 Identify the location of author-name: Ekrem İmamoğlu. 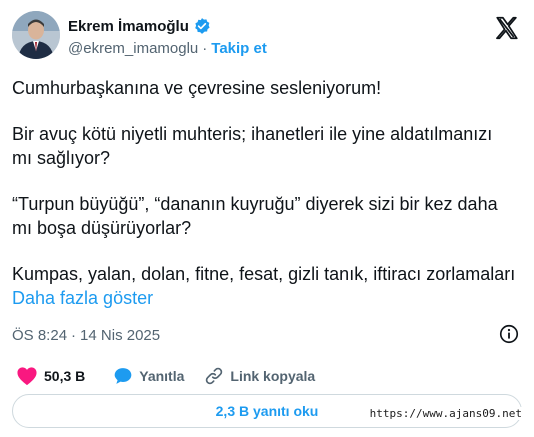
(128, 26).